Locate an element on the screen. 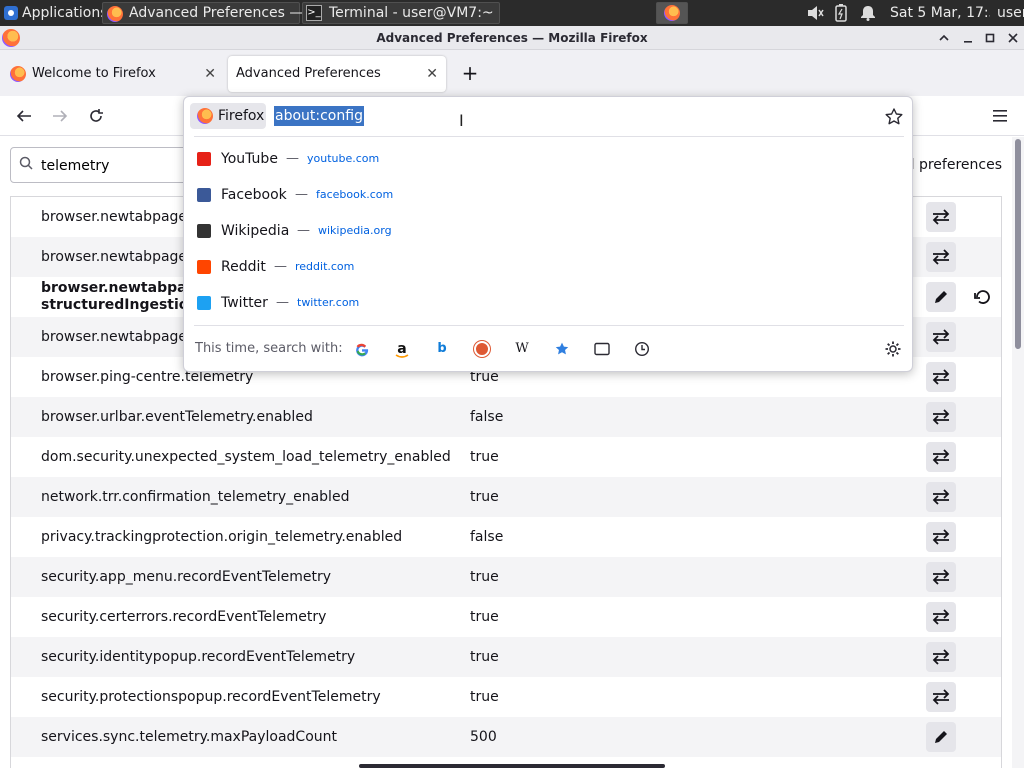 This screenshot has width=1024, height=768. divider is located at coordinates (549, 136).